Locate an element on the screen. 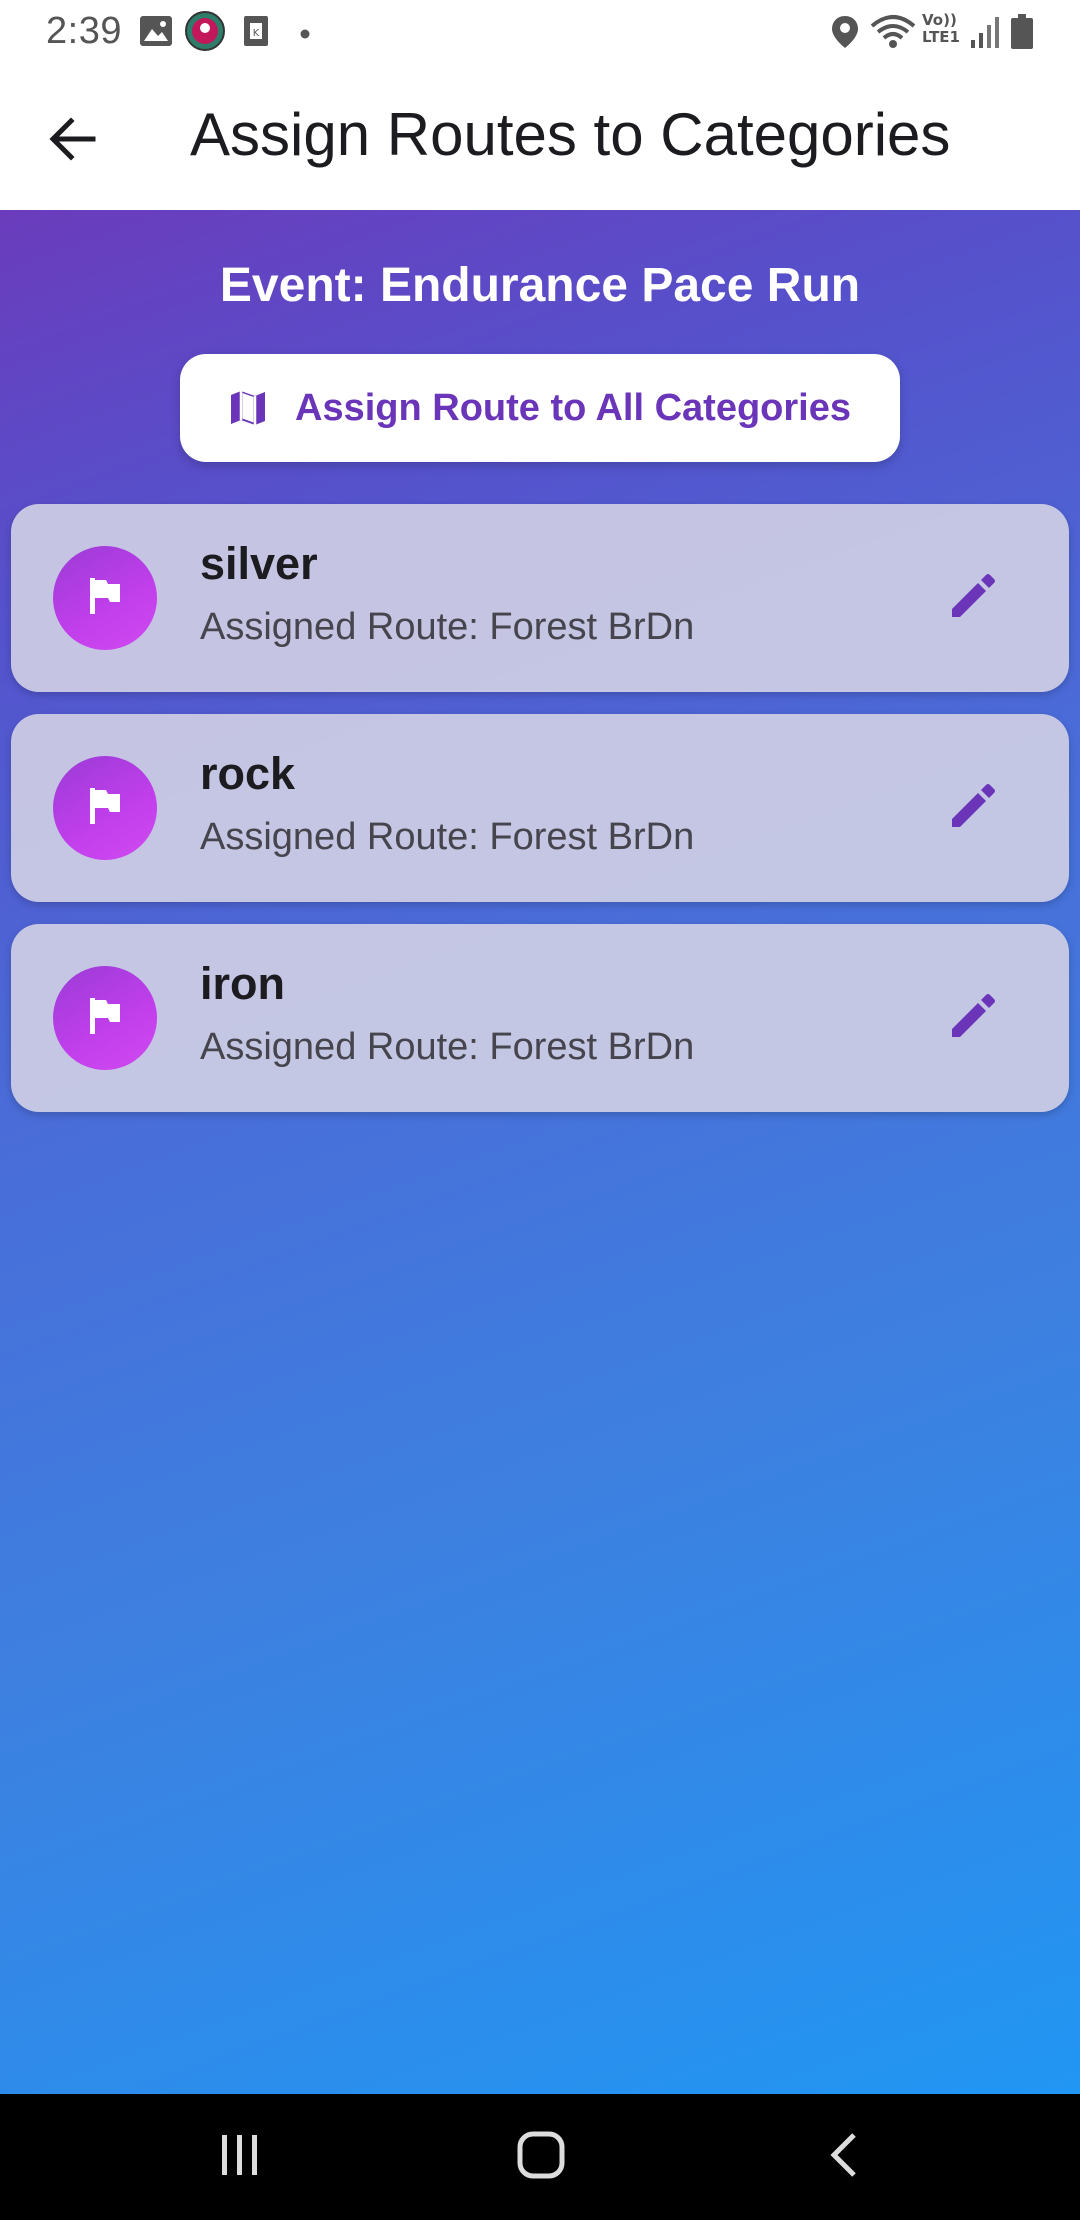 The height and width of the screenshot is (2220, 1080). category-card-silver: silver Assigned Route: Forest BrDn is located at coordinates (540, 598).